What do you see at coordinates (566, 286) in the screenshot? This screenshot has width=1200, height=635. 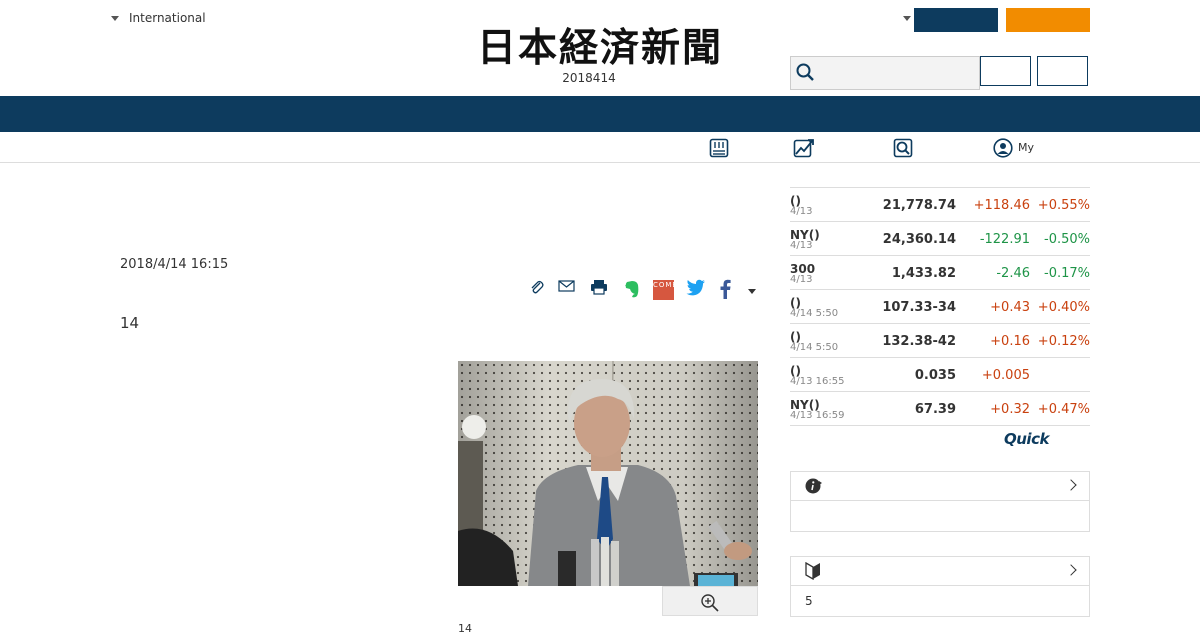 I see `mail-icon` at bounding box center [566, 286].